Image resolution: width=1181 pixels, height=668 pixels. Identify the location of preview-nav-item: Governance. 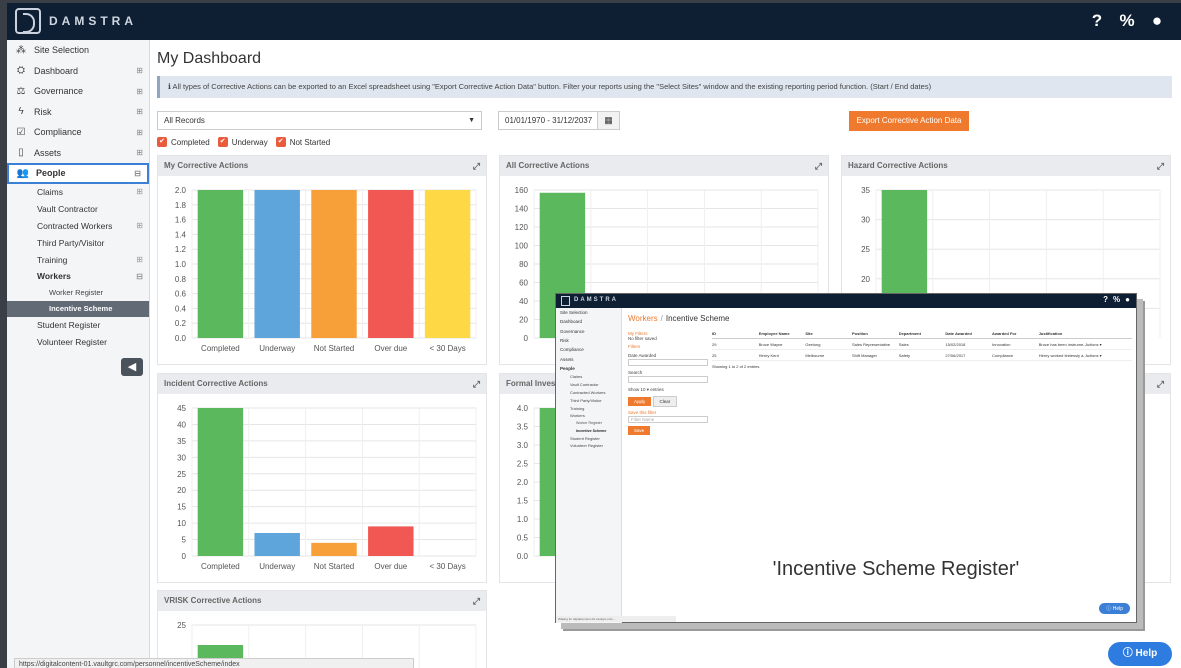
(572, 331).